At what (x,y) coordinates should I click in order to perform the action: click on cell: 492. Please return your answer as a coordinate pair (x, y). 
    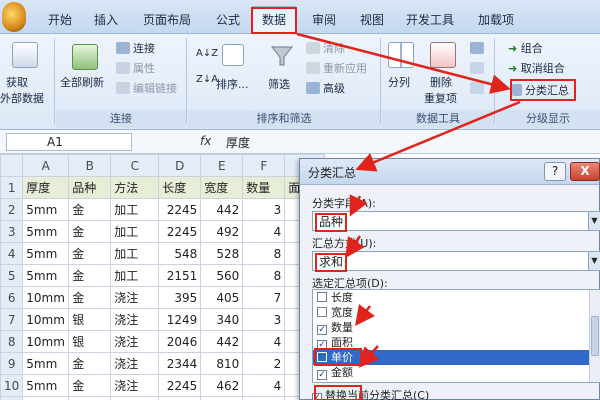
    Looking at the image, I should click on (222, 231).